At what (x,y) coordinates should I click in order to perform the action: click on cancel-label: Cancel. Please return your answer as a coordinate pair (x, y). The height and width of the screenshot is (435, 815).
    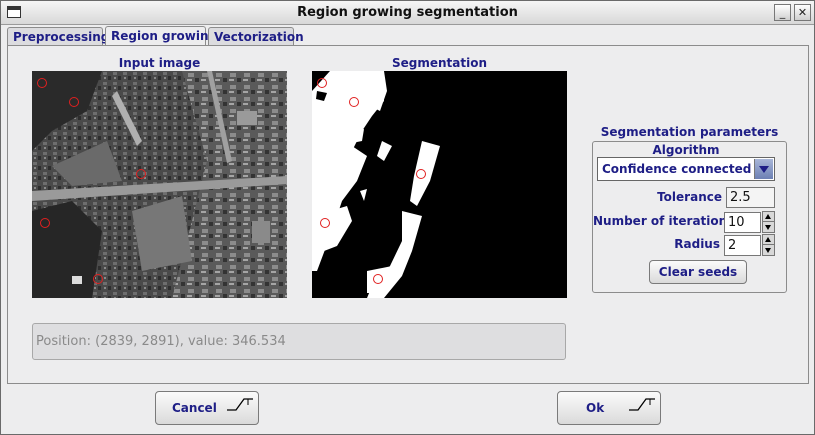
    Looking at the image, I should click on (194, 408).